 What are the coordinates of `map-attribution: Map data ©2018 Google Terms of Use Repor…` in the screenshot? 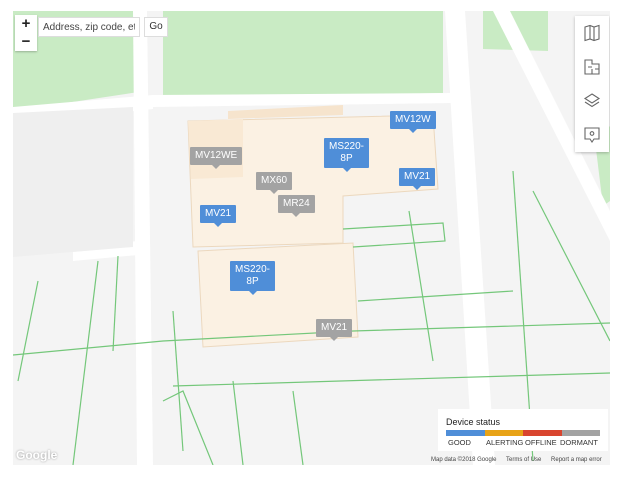 It's located at (520, 460).